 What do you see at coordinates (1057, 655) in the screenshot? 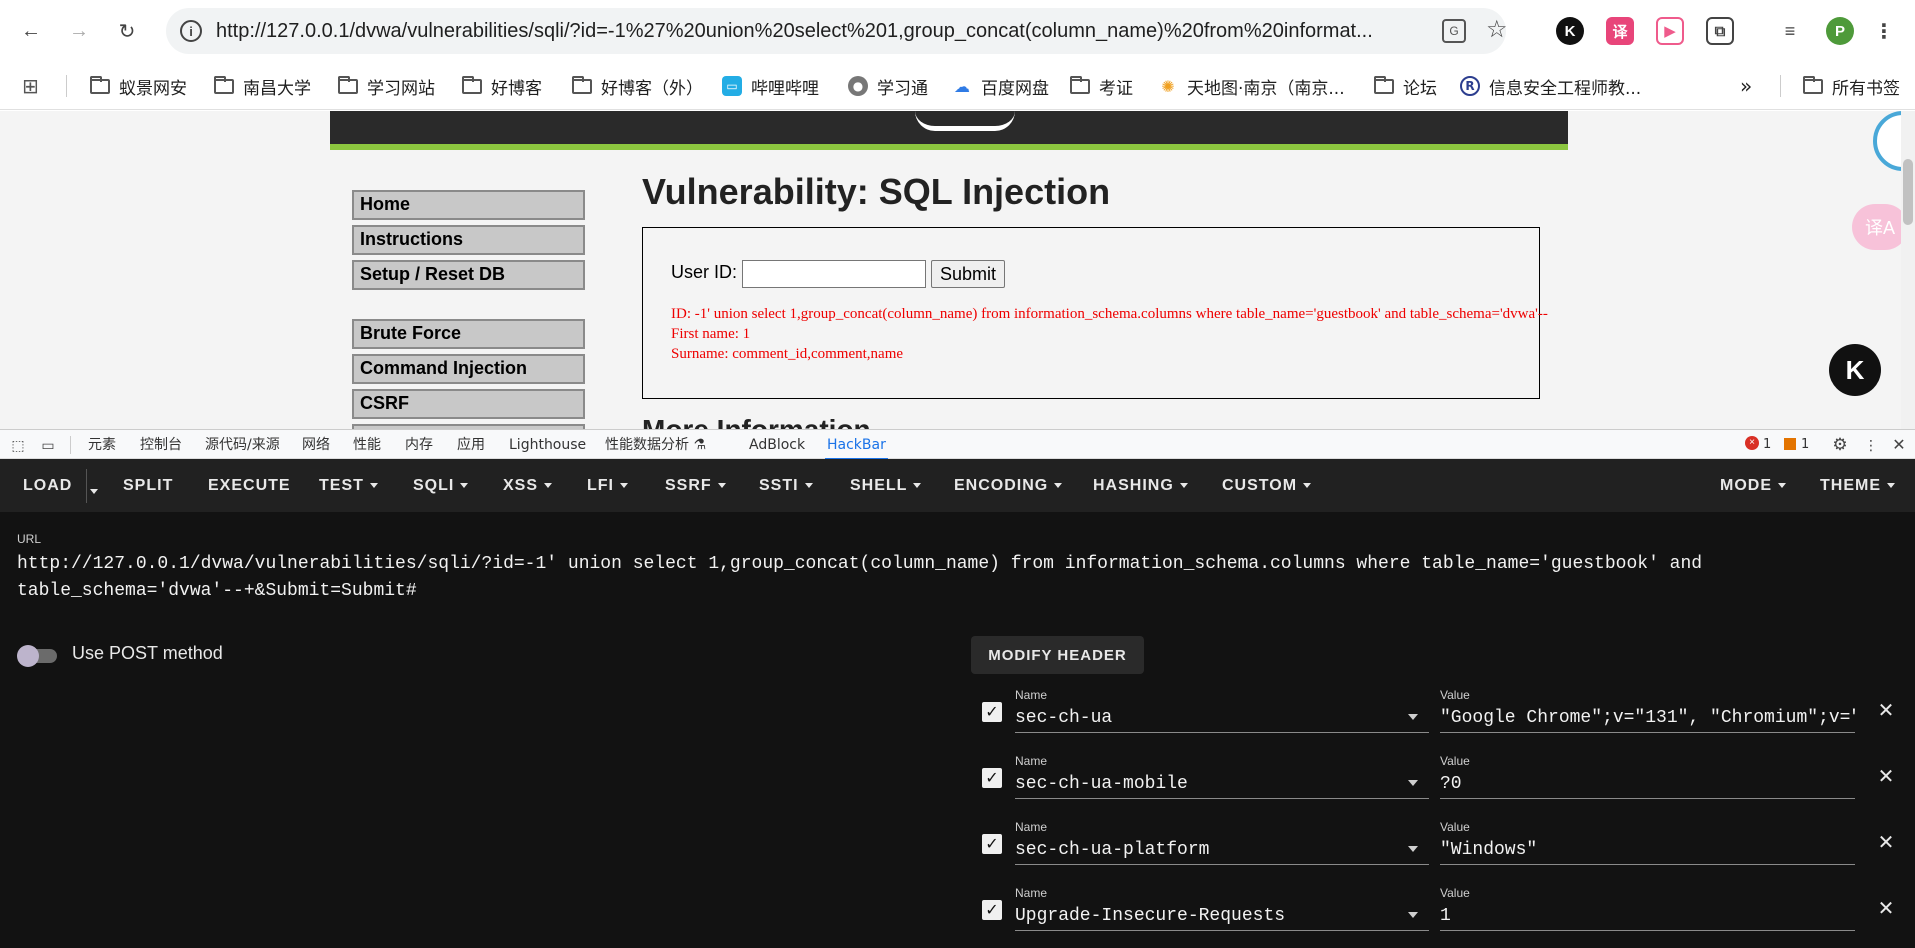
I see `modify-header-button: MODIFY HEADER` at bounding box center [1057, 655].